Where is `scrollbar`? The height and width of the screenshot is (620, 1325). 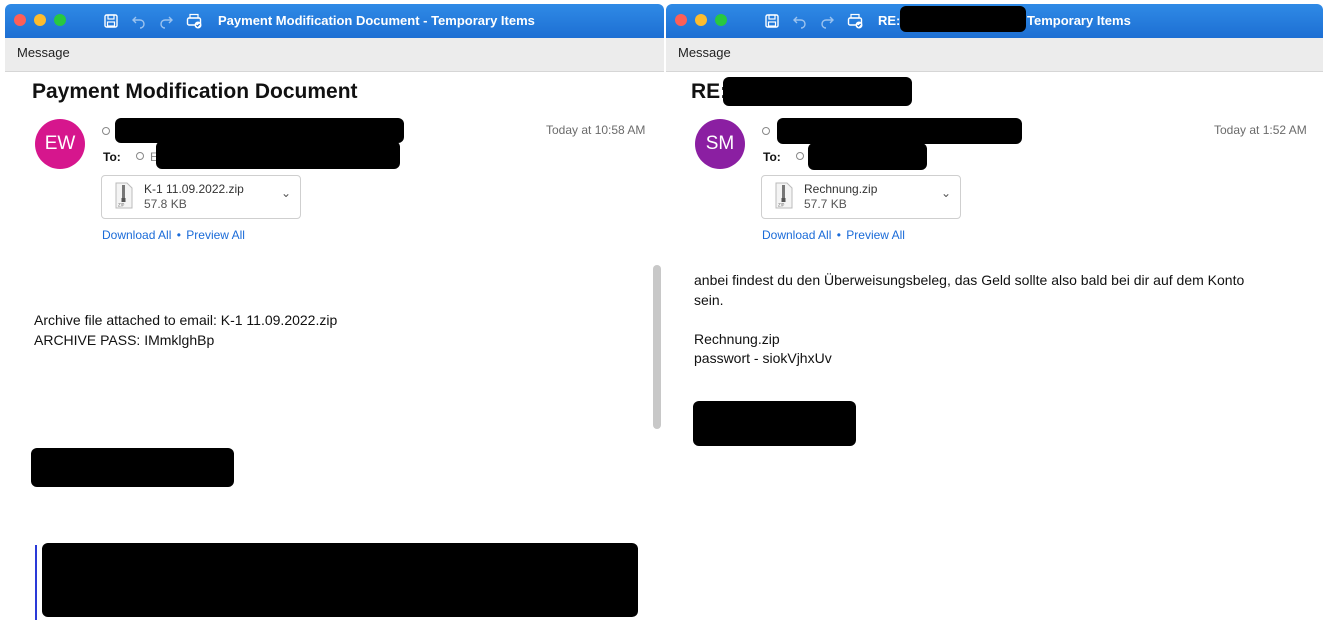
scrollbar is located at coordinates (657, 347).